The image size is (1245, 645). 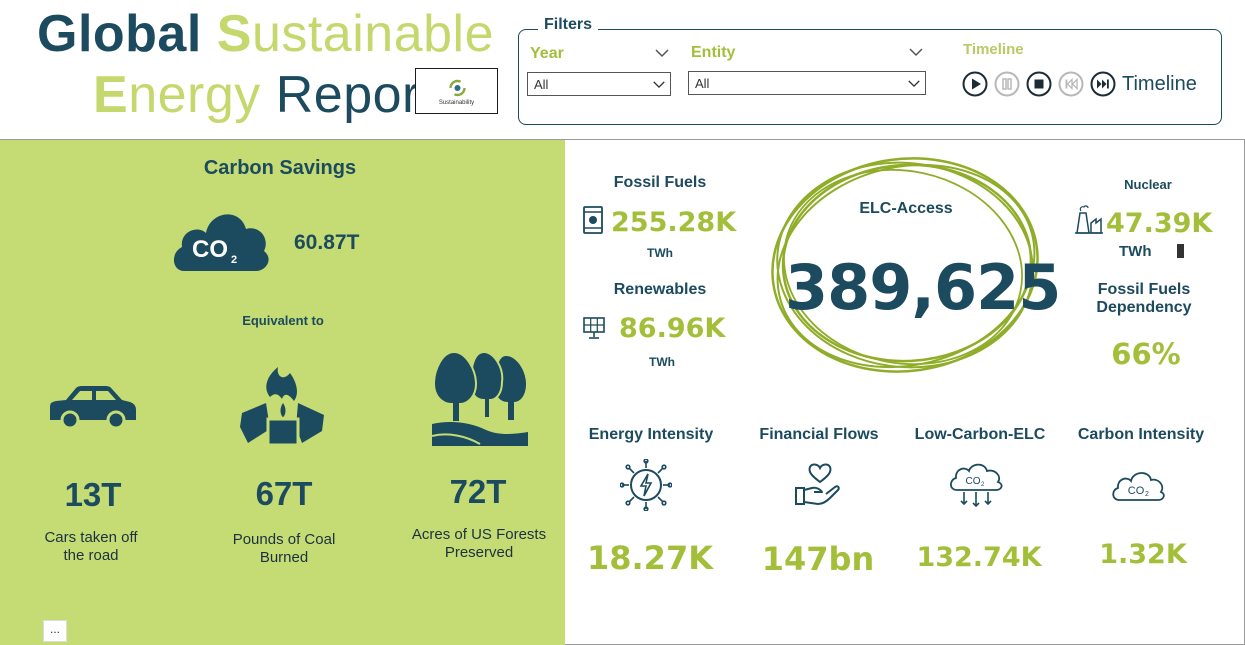 I want to click on cars-label-line1: Cars taken off, so click(x=91, y=537).